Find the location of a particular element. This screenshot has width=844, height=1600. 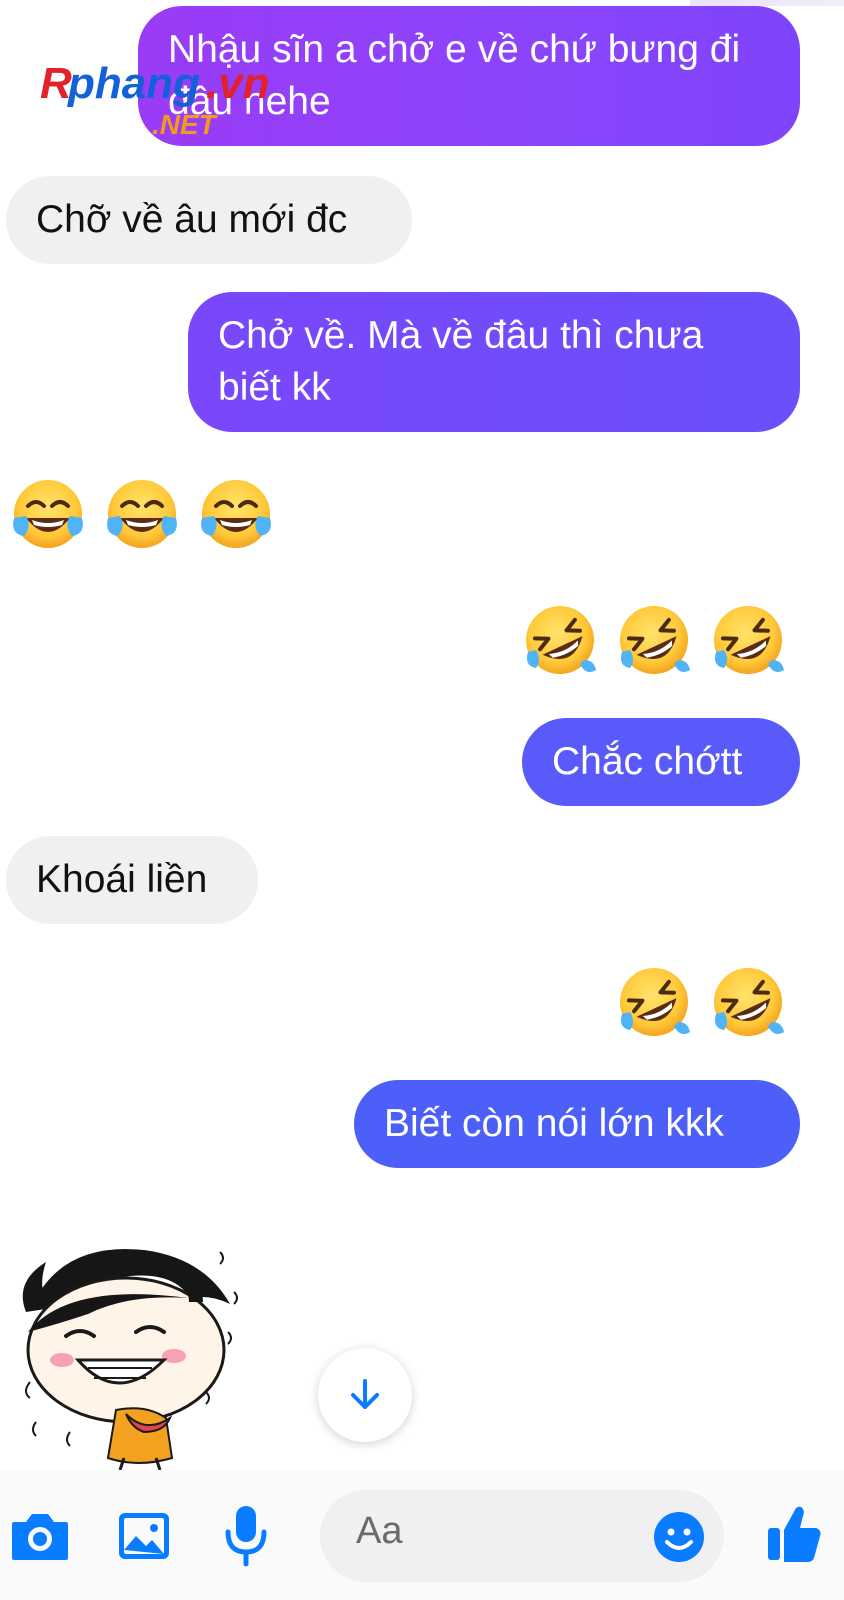

message-bubble-outgoing: Biết còn nói lớn kkk is located at coordinates (577, 1124).